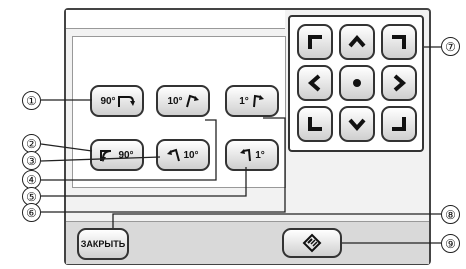  Describe the element at coordinates (31, 100) in the screenshot. I see `callout-1: ①` at that location.